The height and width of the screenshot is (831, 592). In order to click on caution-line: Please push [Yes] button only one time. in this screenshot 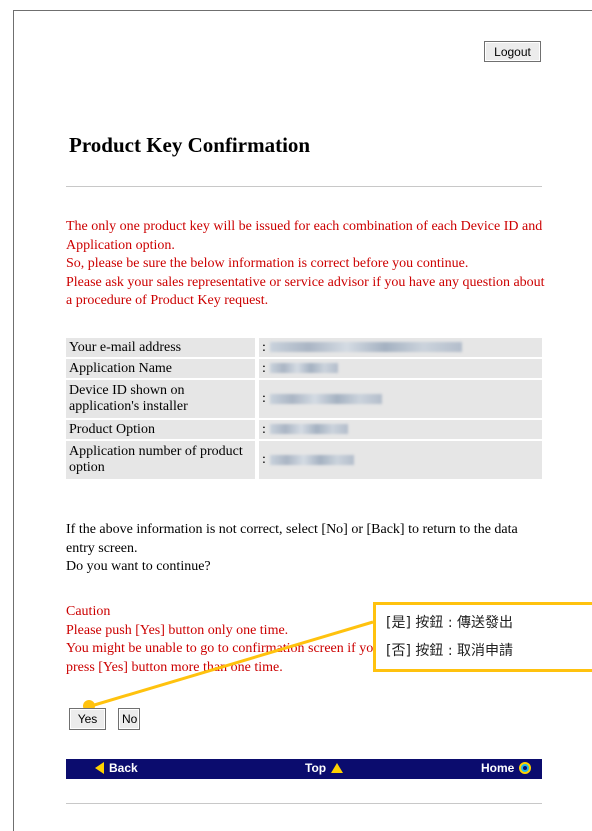, I will do `click(177, 630)`.